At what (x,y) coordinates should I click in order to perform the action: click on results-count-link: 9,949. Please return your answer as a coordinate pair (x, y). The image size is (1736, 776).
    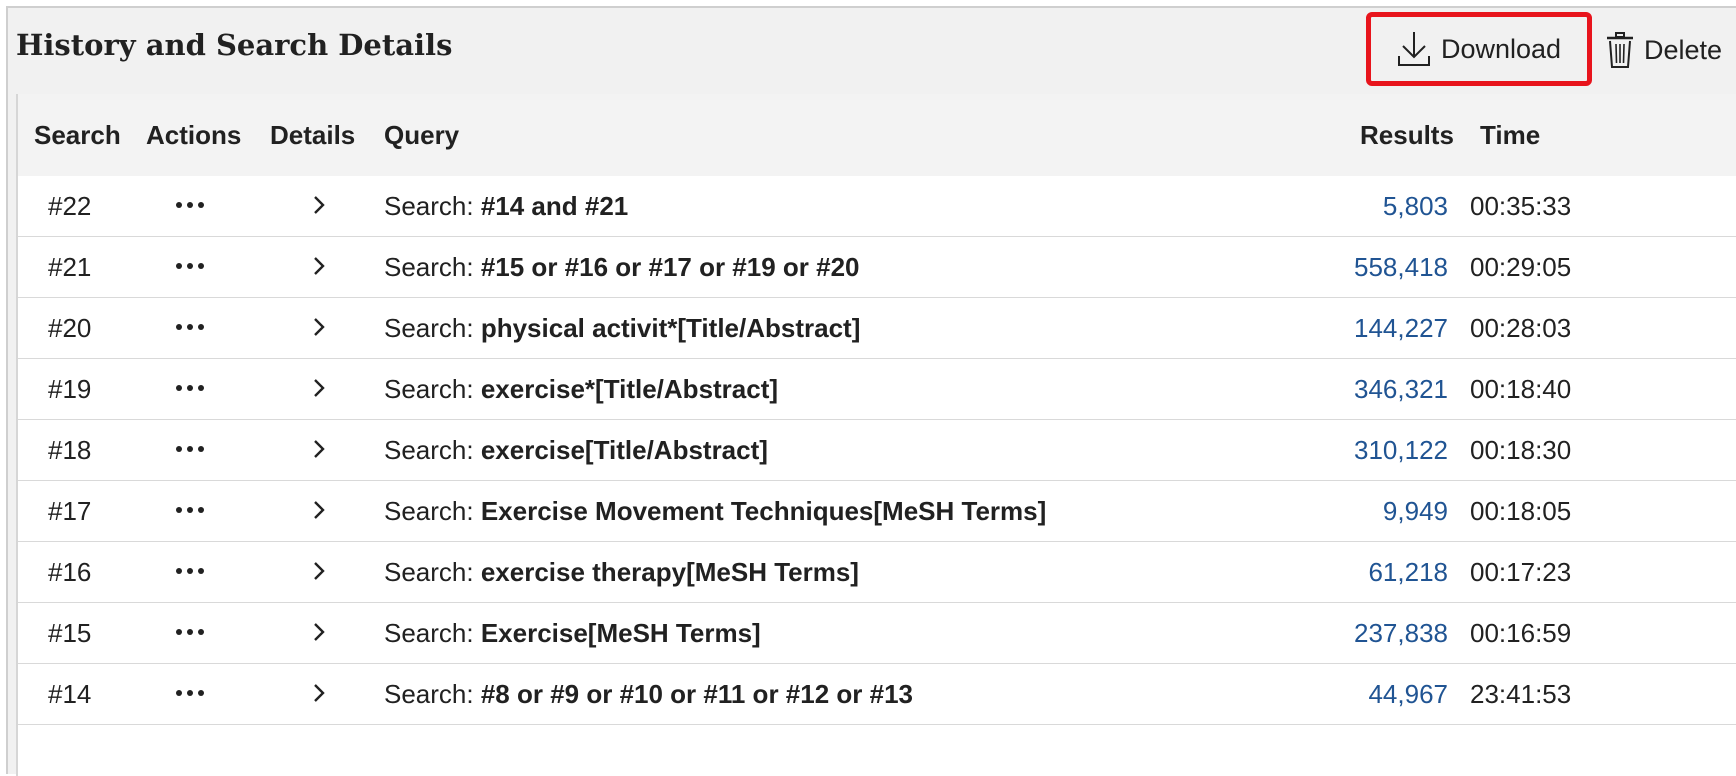
    Looking at the image, I should click on (1415, 514).